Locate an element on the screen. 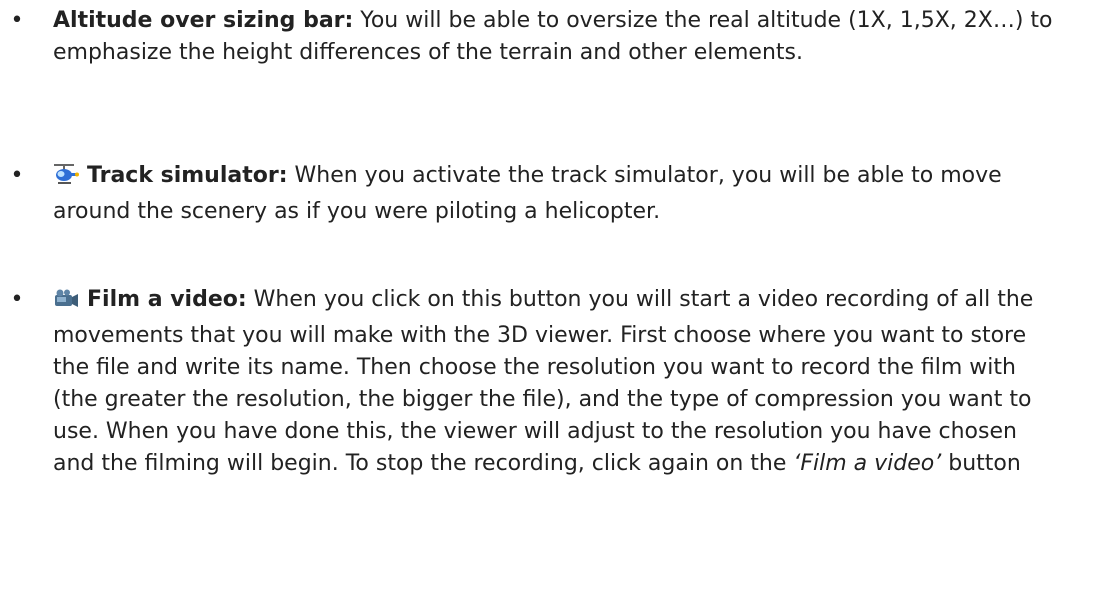 This screenshot has height=612, width=1097. item-title: Track simulator: is located at coordinates (187, 175).